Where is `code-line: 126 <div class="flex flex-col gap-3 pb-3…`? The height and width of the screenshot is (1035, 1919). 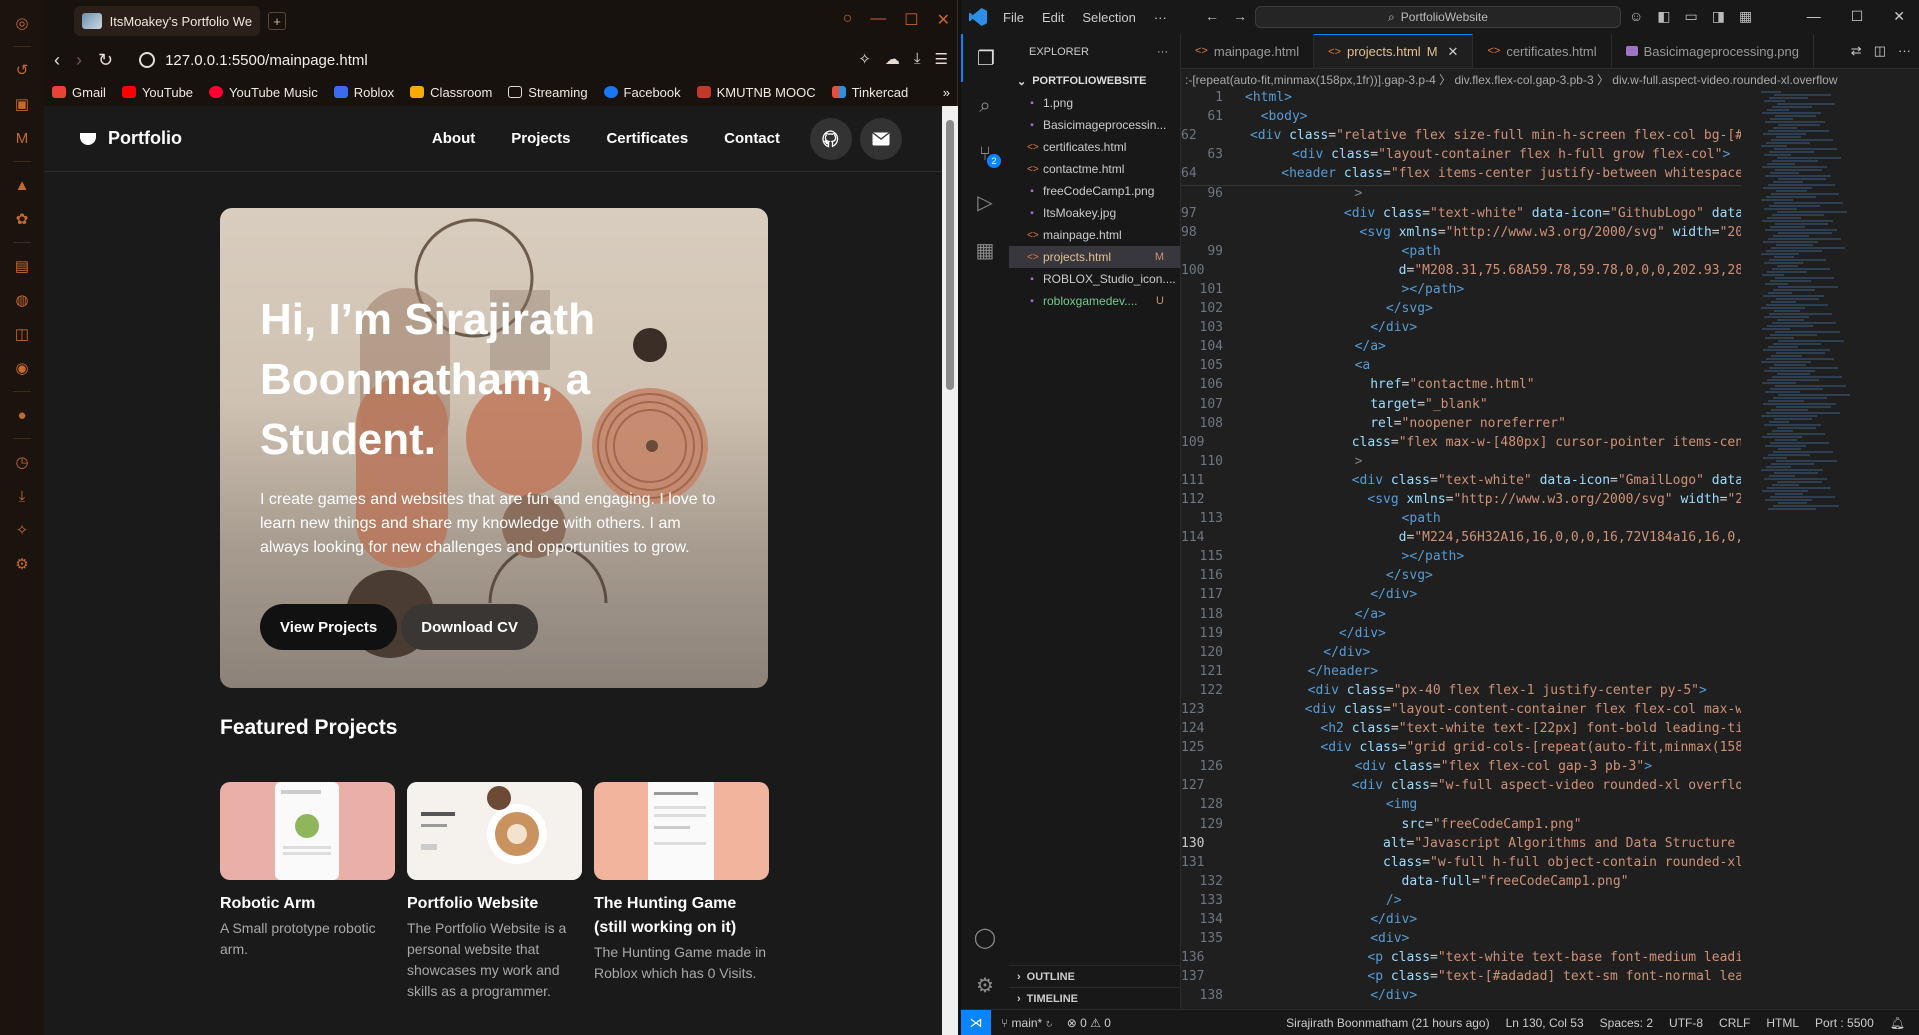 code-line: 126 <div class="flex flex-col gap-3 pb-3… is located at coordinates (1461, 768).